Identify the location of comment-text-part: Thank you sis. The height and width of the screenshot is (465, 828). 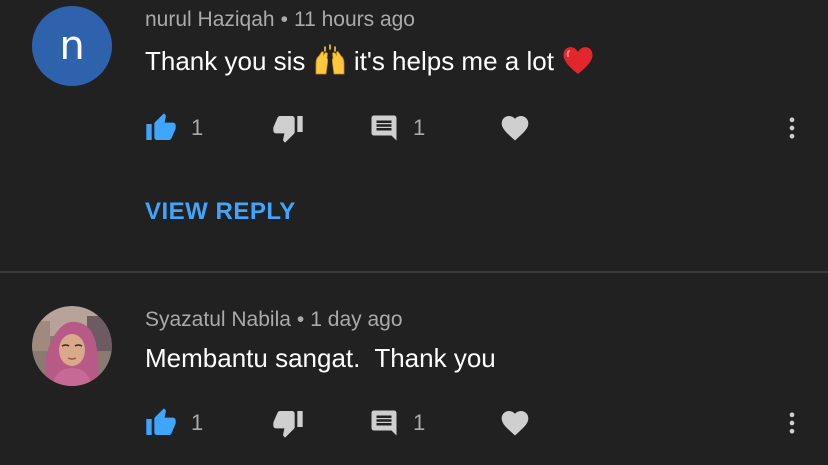
(229, 61).